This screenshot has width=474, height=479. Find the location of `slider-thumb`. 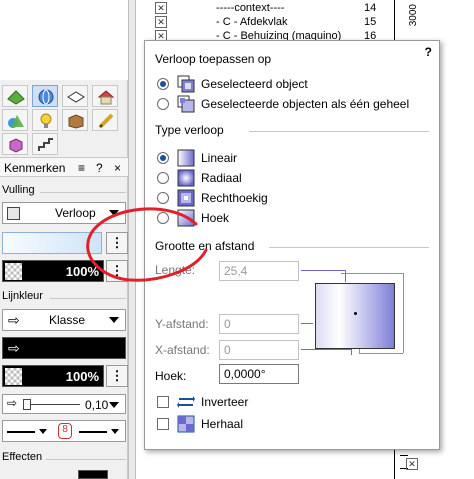

slider-thumb is located at coordinates (27, 404).